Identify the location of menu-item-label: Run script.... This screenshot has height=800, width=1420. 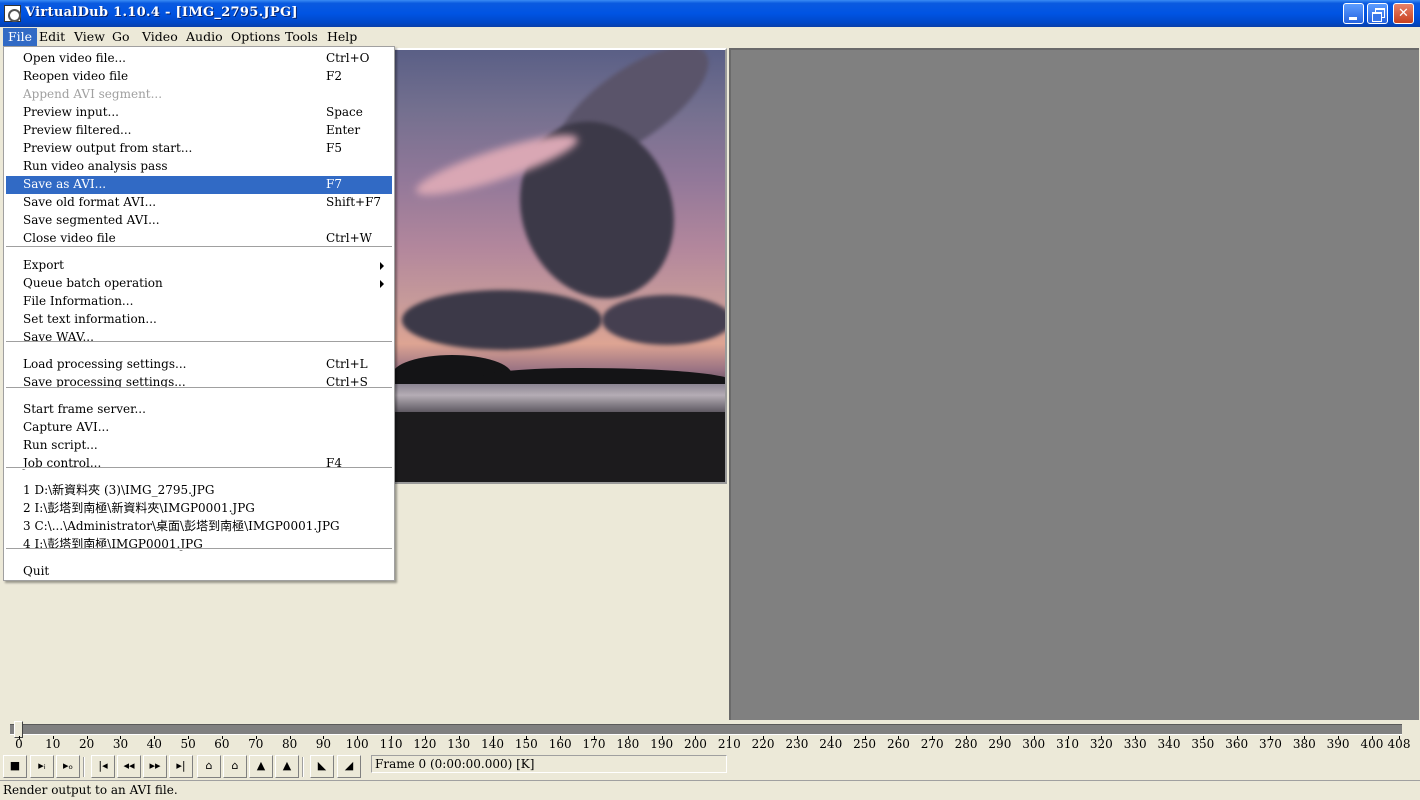
(60, 445).